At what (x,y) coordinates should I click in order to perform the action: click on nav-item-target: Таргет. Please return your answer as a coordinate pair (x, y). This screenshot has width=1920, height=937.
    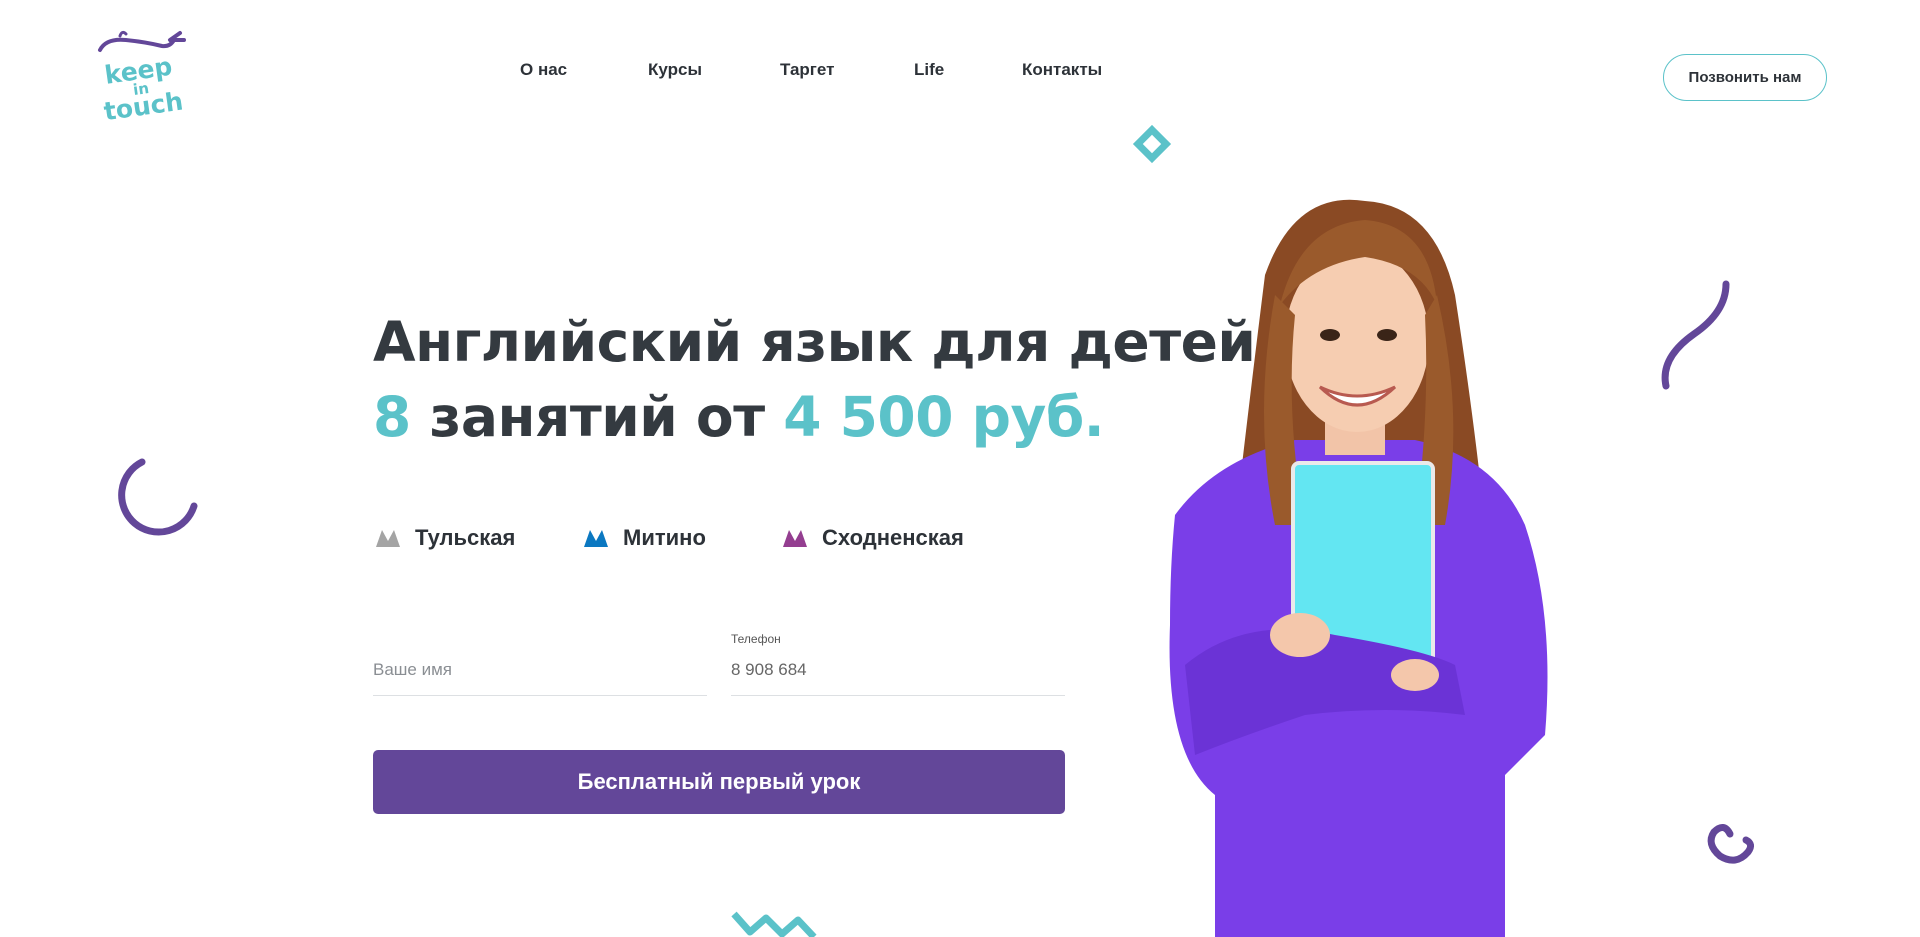
    Looking at the image, I should click on (807, 70).